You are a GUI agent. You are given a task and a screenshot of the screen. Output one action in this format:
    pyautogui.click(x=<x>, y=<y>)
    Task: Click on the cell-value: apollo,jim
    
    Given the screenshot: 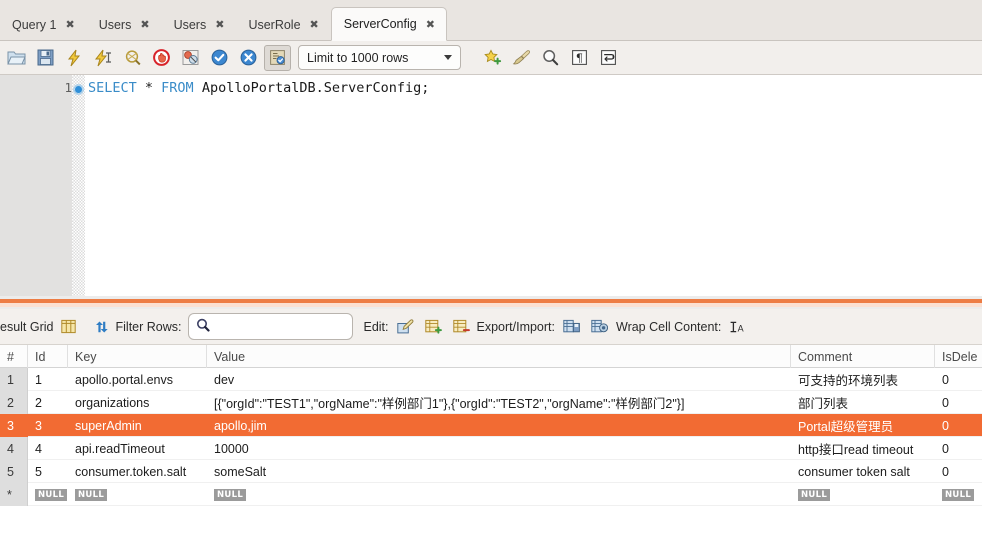 What is the action you would take?
    pyautogui.click(x=499, y=425)
    